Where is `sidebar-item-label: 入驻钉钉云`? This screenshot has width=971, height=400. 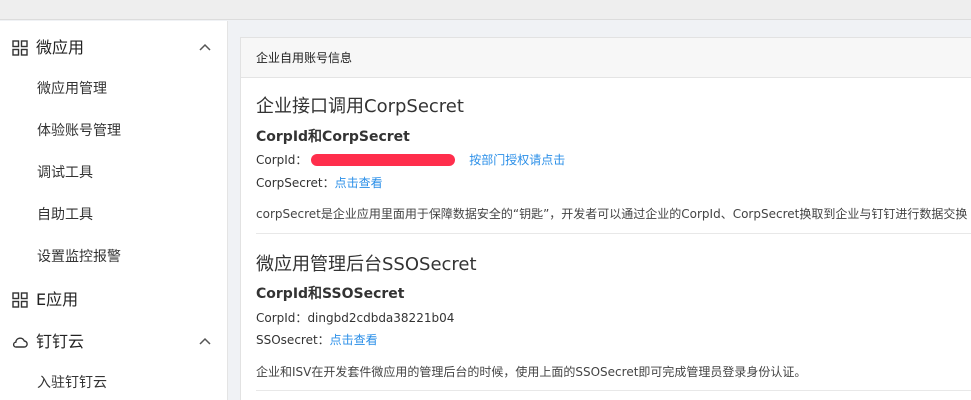 sidebar-item-label: 入驻钉钉云 is located at coordinates (72, 383).